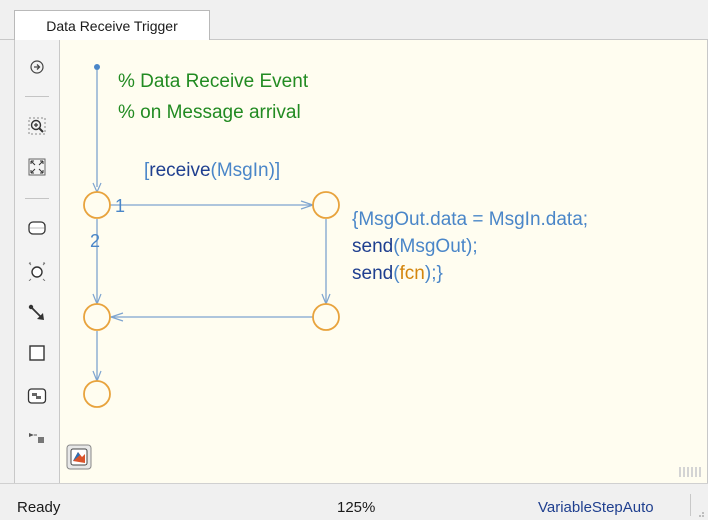  I want to click on execution-order-2: 2, so click(95, 241).